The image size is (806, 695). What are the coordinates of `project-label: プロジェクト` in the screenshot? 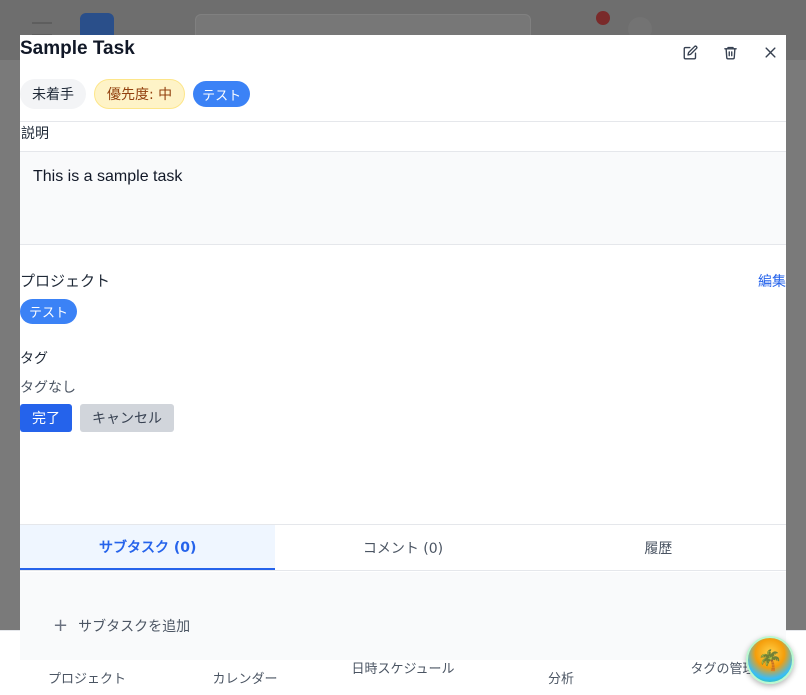 It's located at (65, 281).